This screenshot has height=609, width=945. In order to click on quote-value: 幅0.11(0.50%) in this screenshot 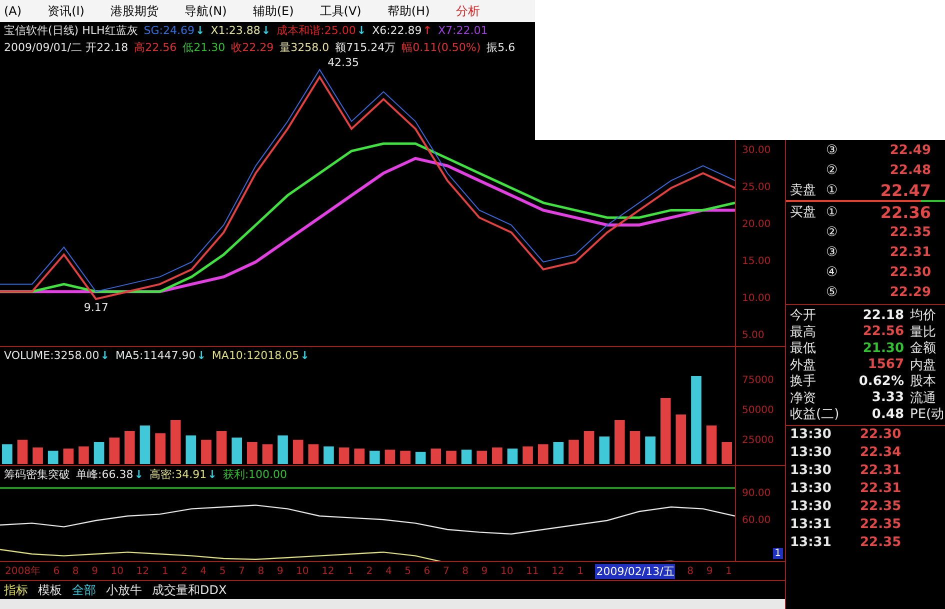, I will do `click(441, 47)`.